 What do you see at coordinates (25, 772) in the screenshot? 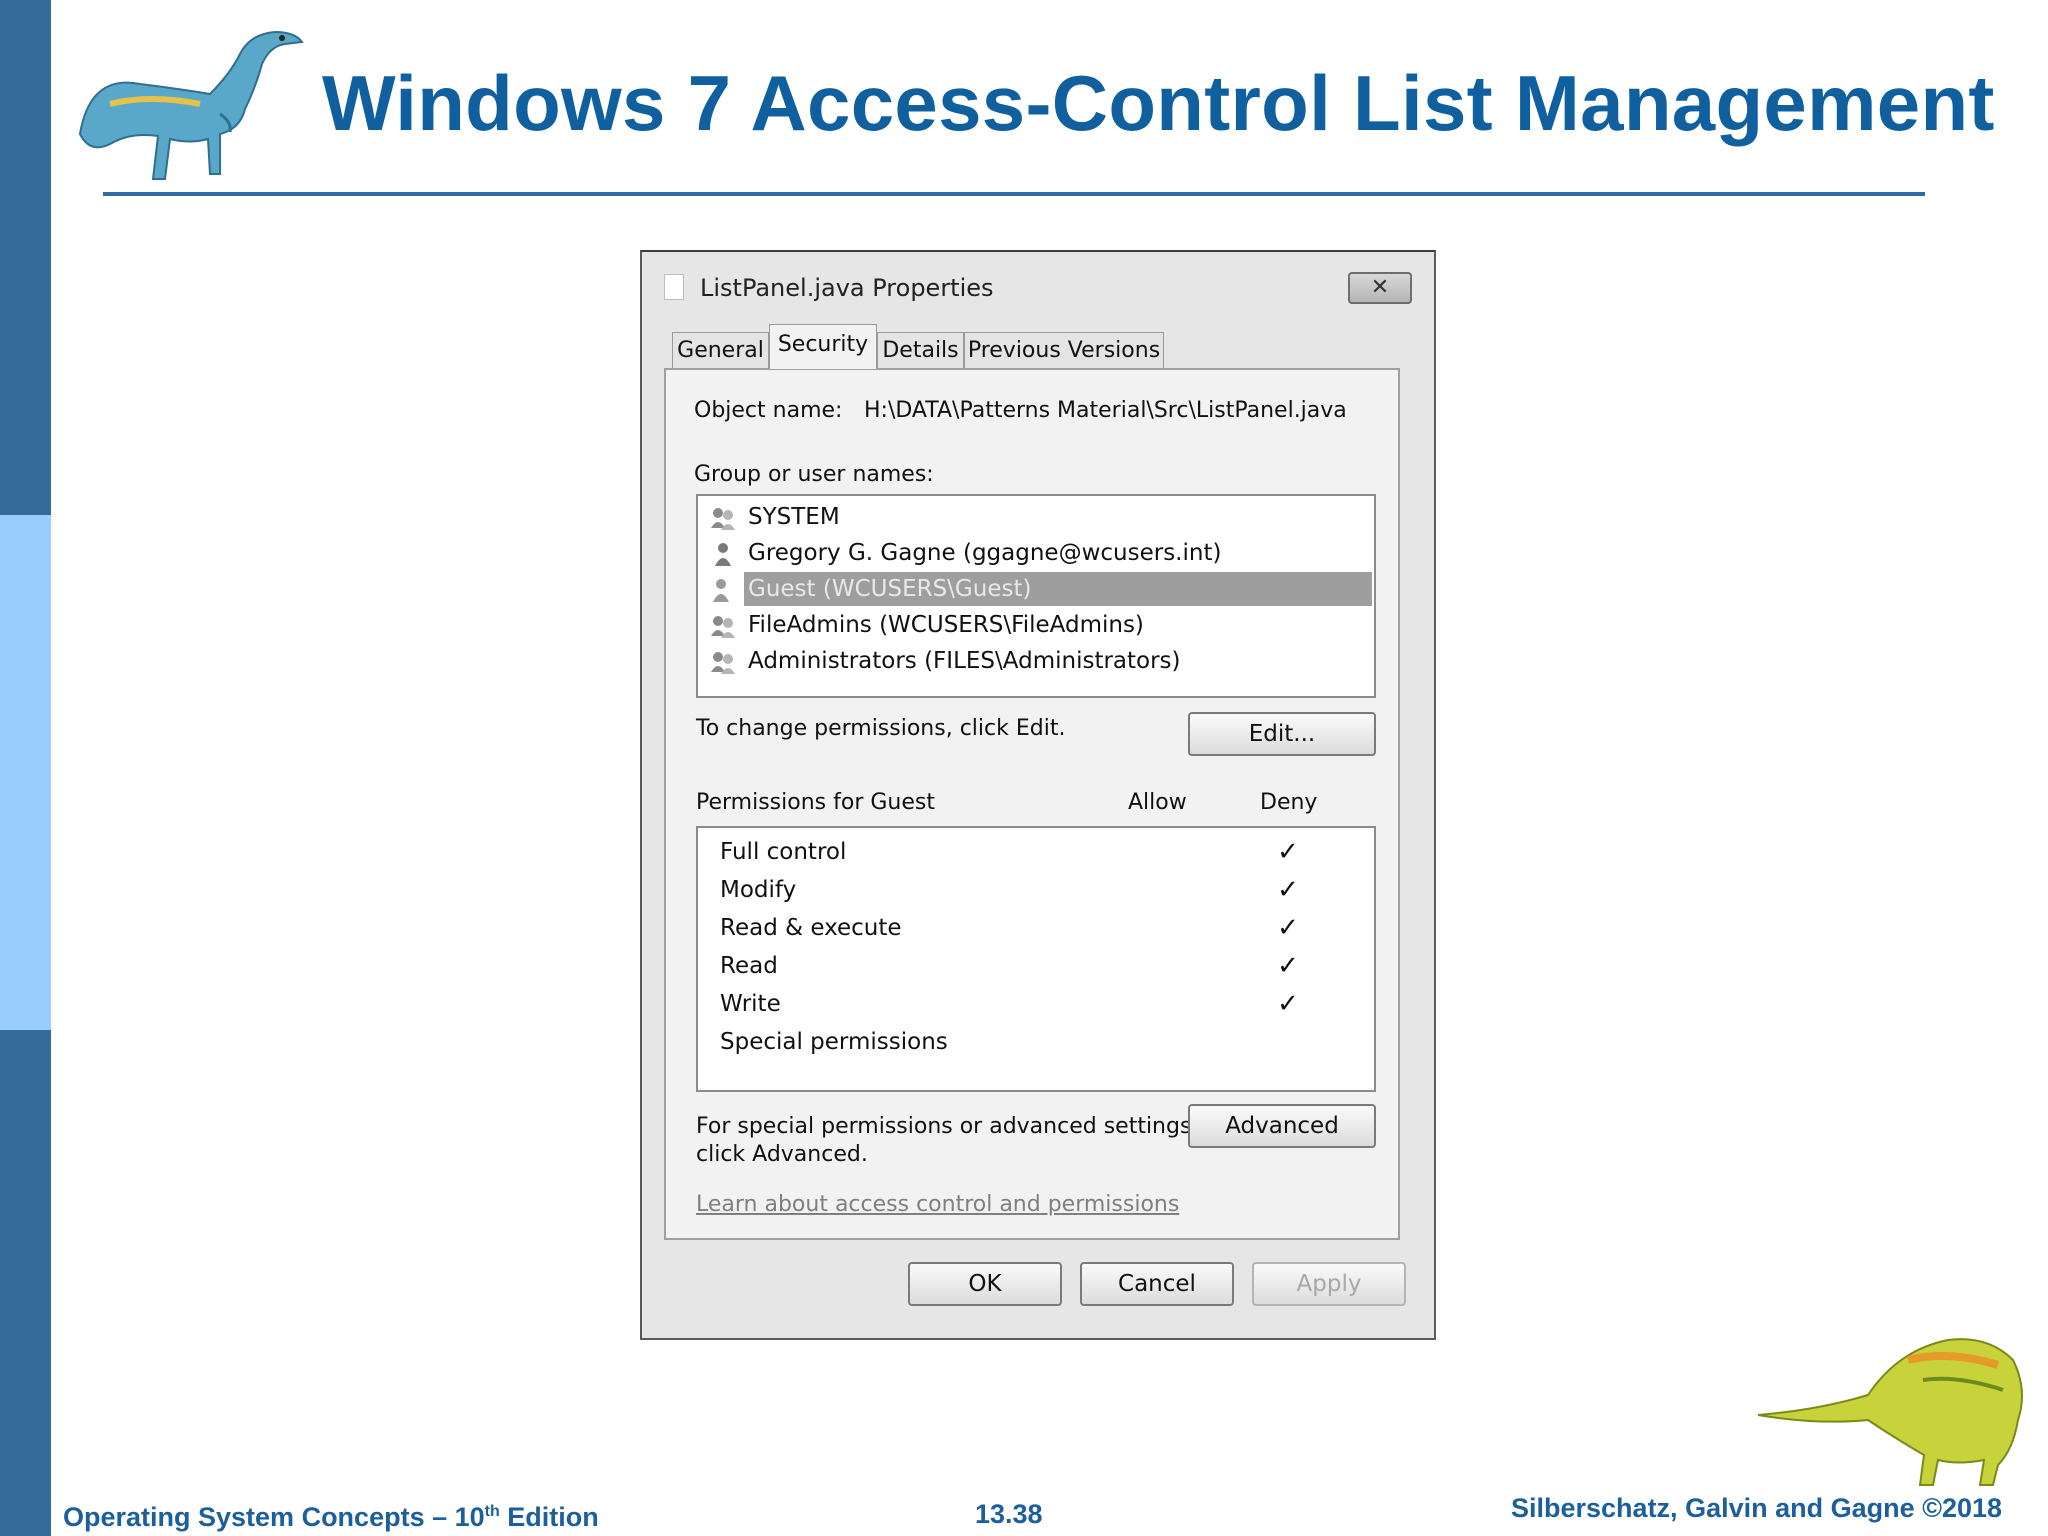
I see `left-stripe-middle` at bounding box center [25, 772].